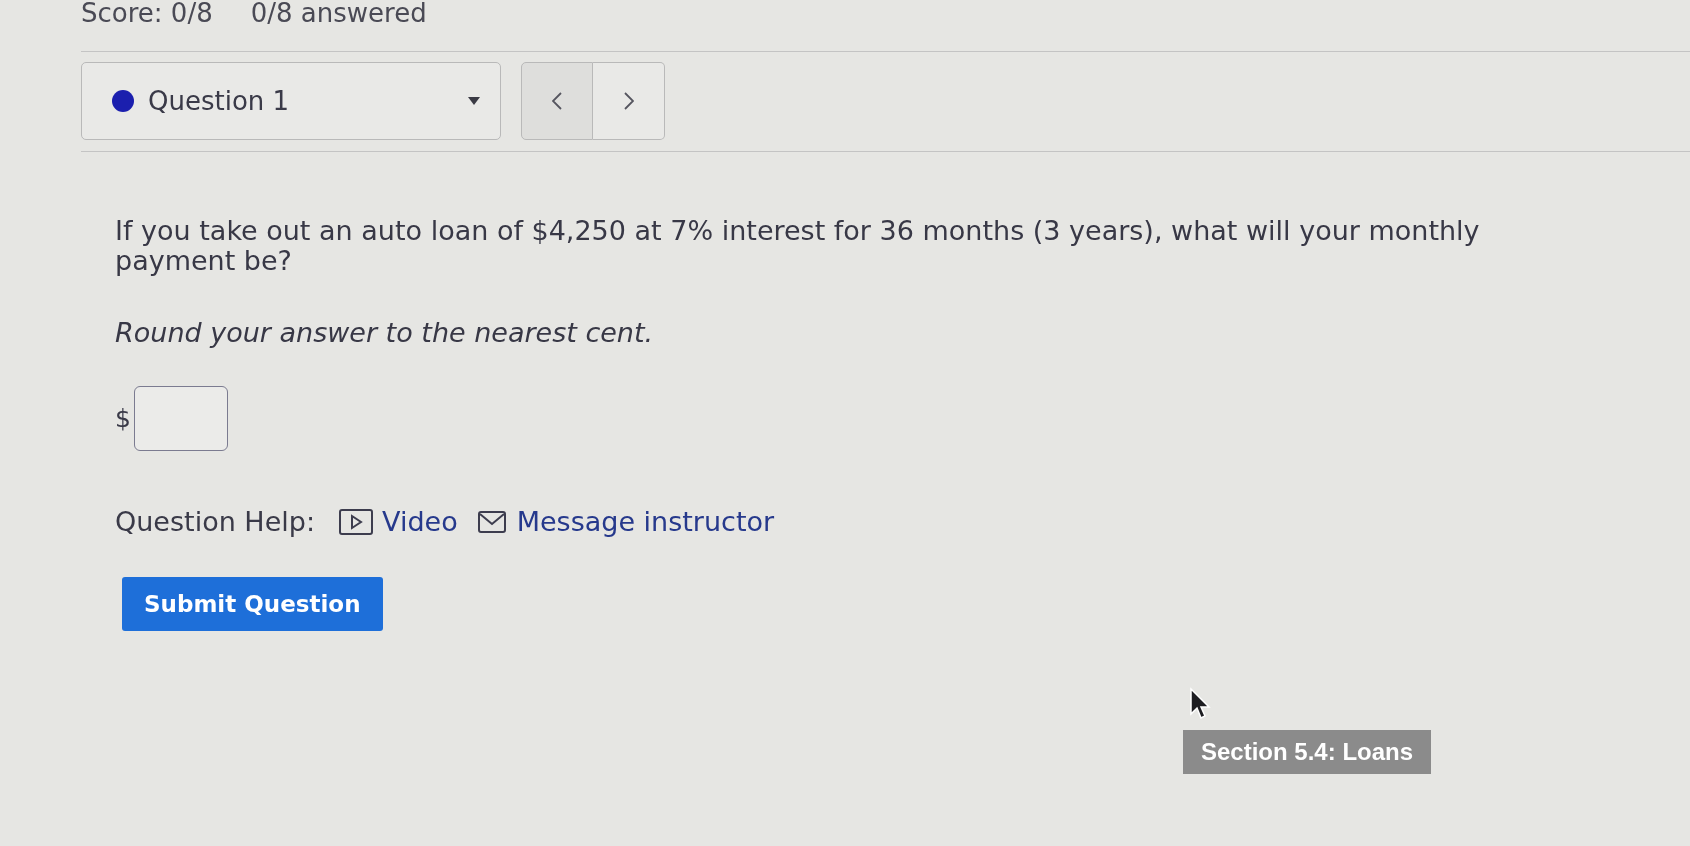 Image resolution: width=1690 pixels, height=846 pixels. Describe the element at coordinates (385, 333) in the screenshot. I see `instruction-text: Round your answer to the nearest cent.` at that location.